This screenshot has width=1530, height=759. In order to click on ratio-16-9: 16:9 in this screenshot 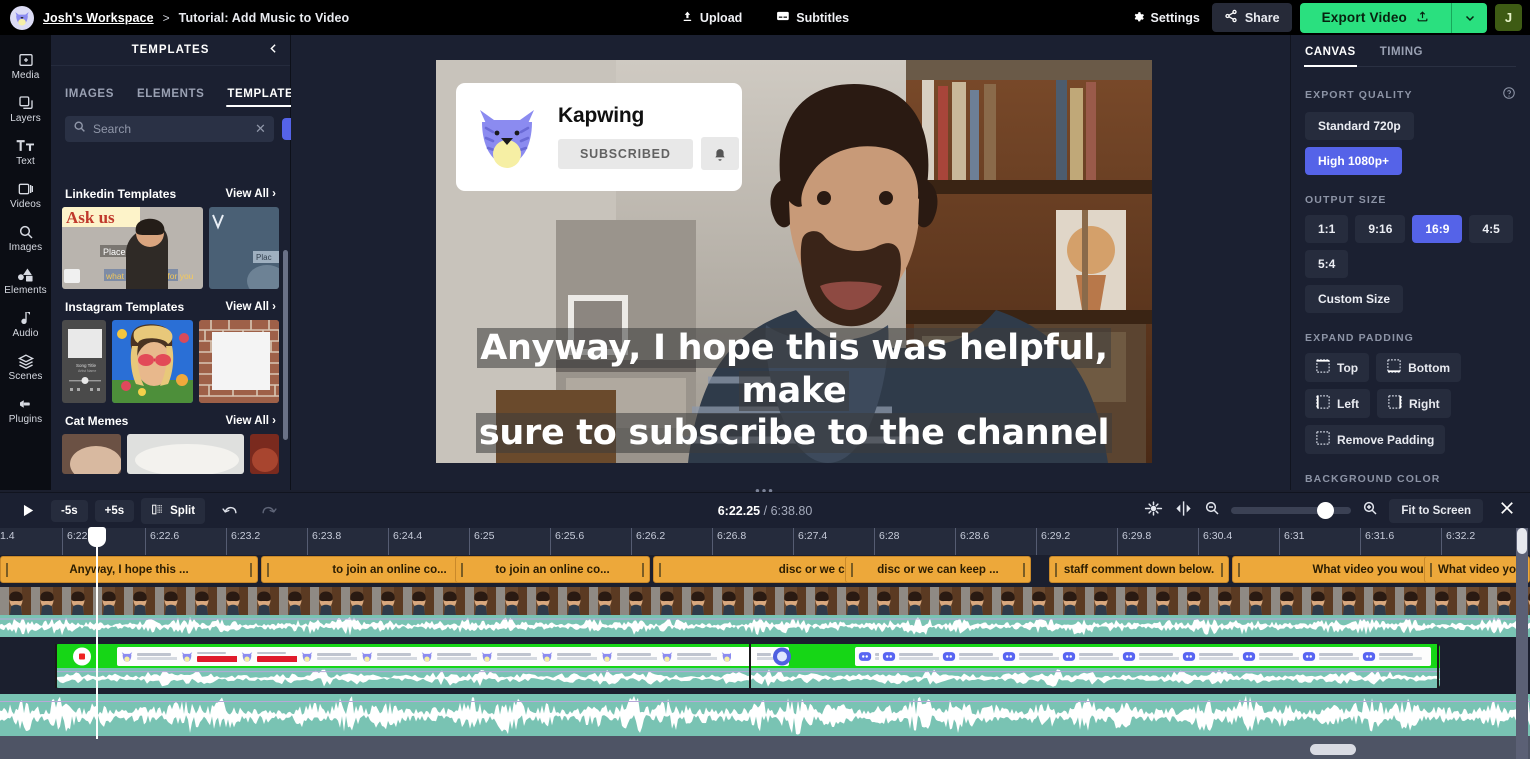, I will do `click(1437, 229)`.